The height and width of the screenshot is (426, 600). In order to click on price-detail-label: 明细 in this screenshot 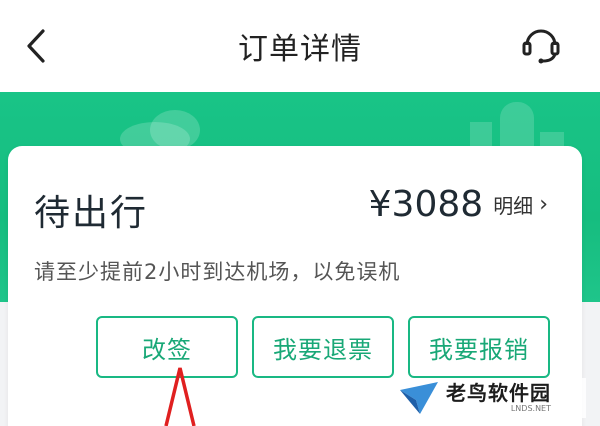, I will do `click(513, 206)`.